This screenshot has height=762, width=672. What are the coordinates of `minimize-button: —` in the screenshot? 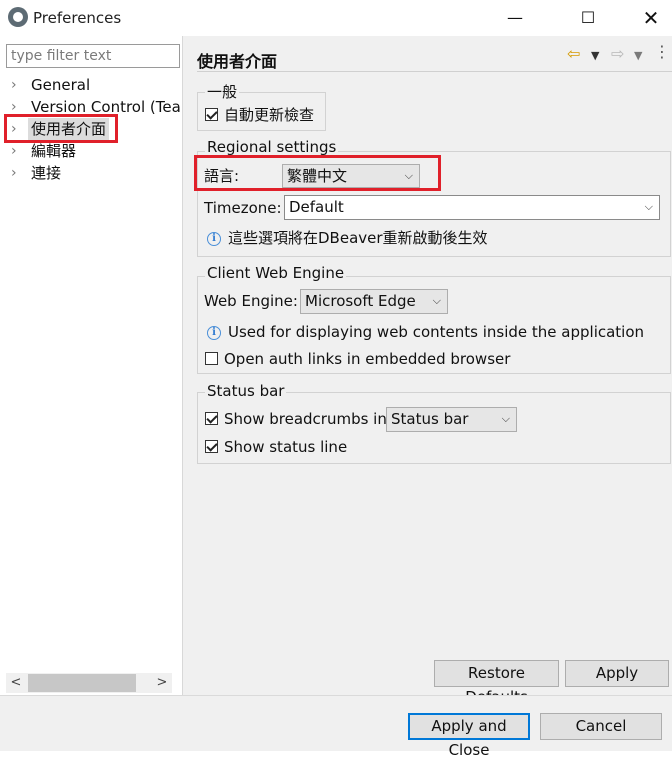 It's located at (515, 18).